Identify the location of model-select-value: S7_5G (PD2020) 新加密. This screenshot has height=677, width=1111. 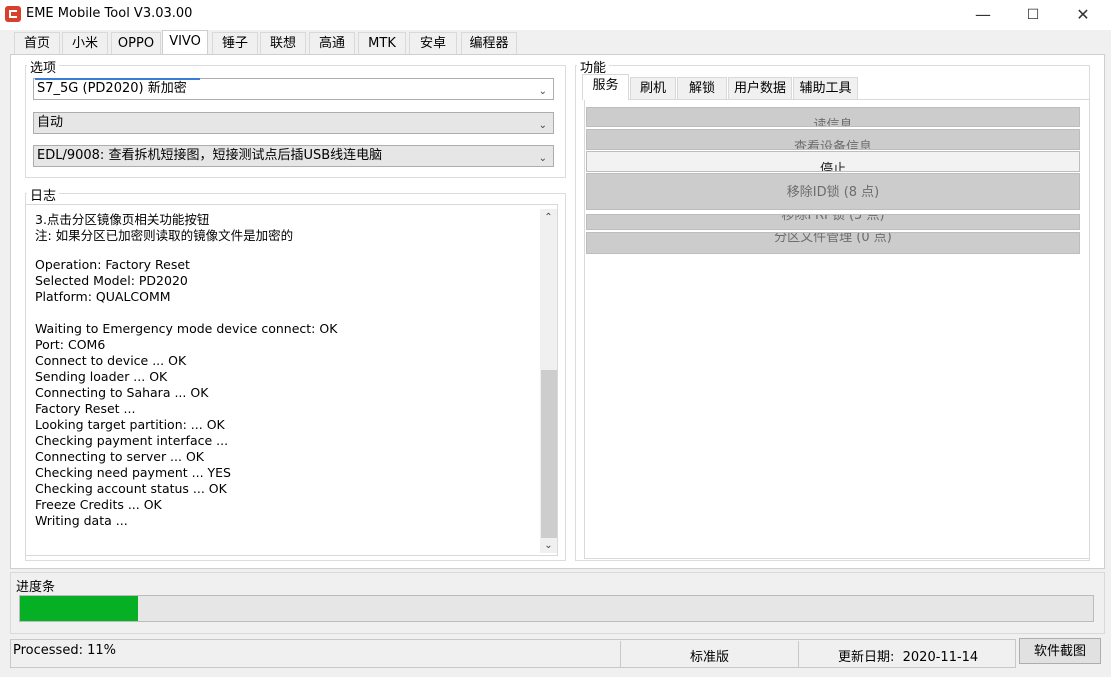
(112, 88).